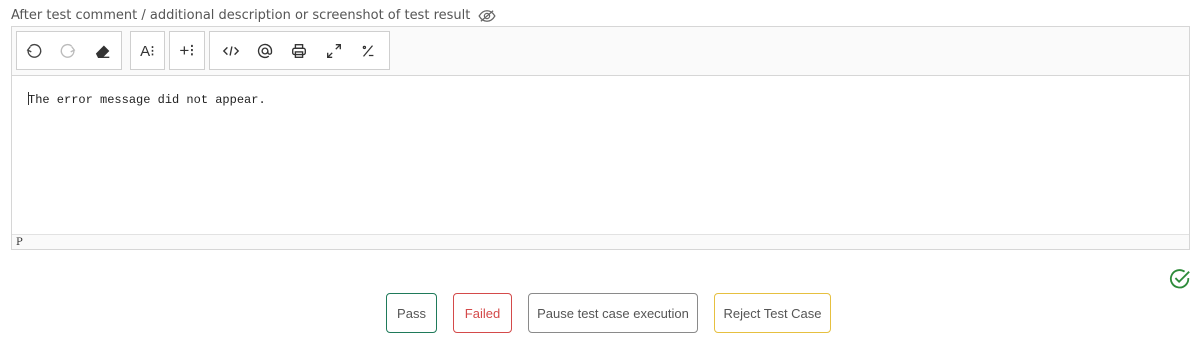 Image resolution: width=1197 pixels, height=354 pixels. What do you see at coordinates (600, 51) in the screenshot?
I see `editor-toolbar: A⁝ +⁝` at bounding box center [600, 51].